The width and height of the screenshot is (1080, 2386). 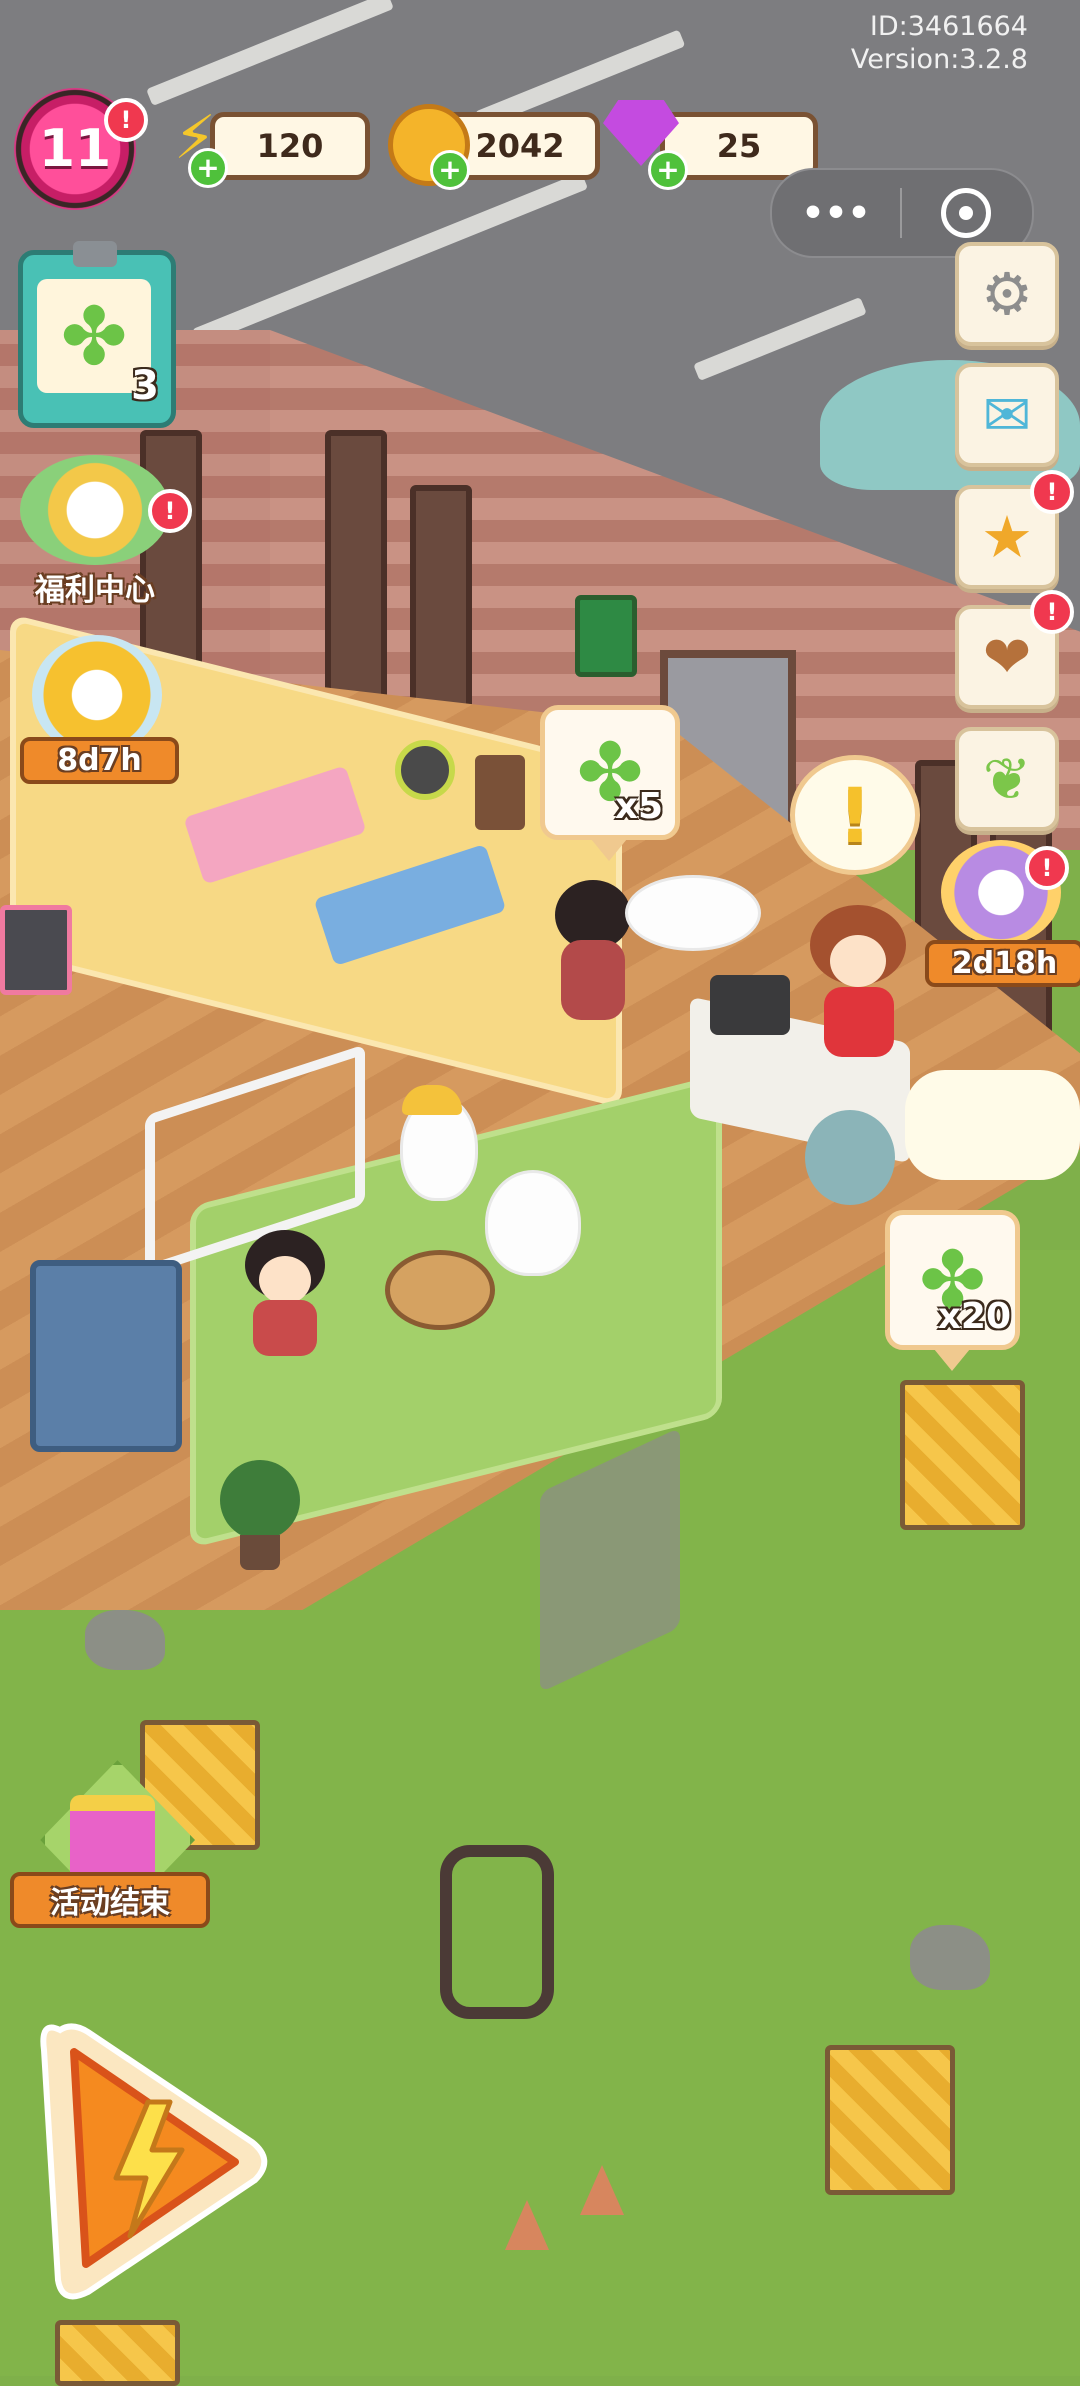 I want to click on treadmill, so click(x=36, y=950).